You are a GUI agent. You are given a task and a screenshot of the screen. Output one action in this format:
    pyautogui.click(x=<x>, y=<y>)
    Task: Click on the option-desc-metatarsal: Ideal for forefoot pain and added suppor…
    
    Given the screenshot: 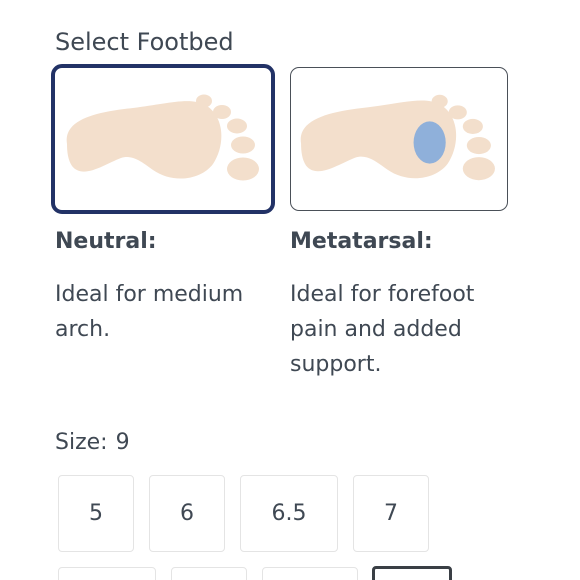 What is the action you would take?
    pyautogui.click(x=382, y=329)
    